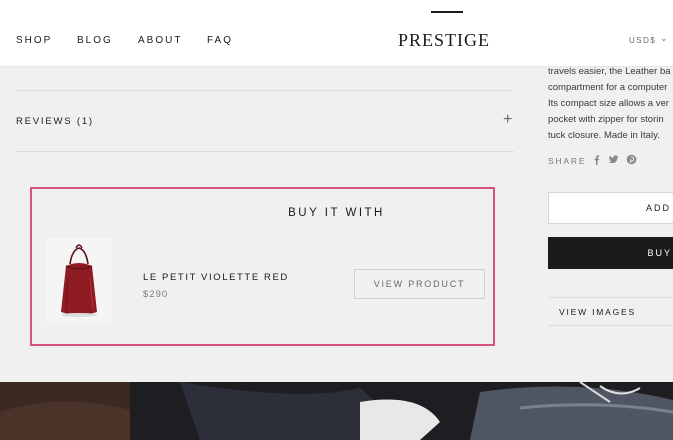  I want to click on product-description-line: Its compact size allows a ver, so click(608, 103).